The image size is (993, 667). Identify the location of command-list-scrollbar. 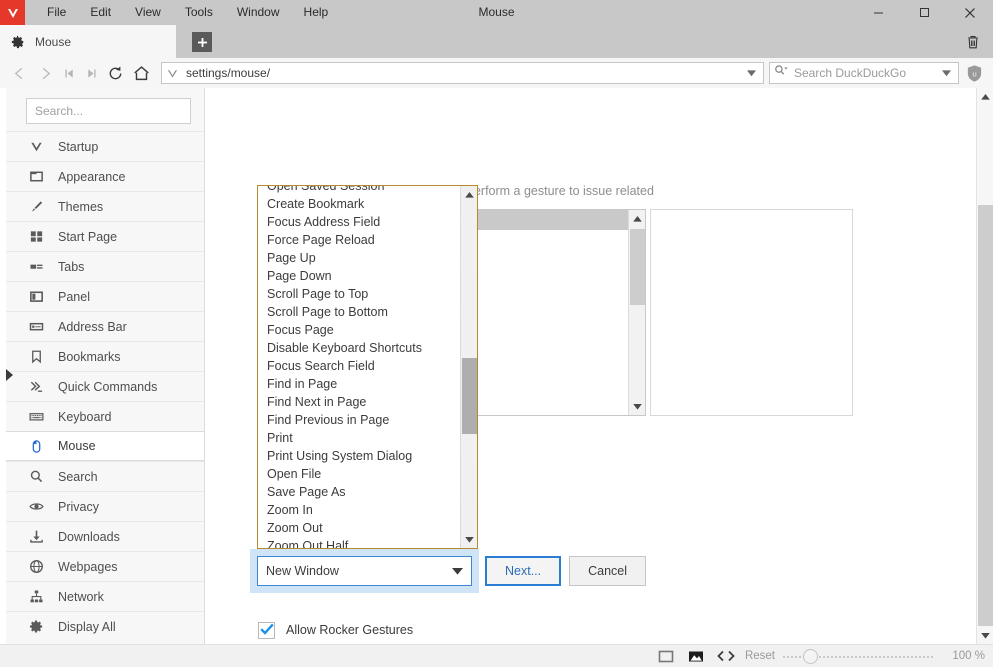
(636, 312).